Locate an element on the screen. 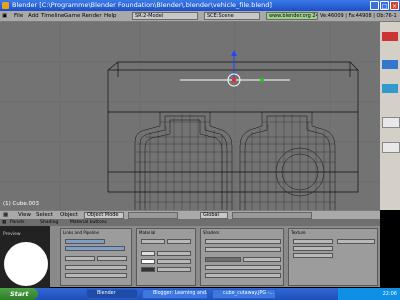 This screenshot has width=400, height=300. halo-toggle is located at coordinates (80, 258).